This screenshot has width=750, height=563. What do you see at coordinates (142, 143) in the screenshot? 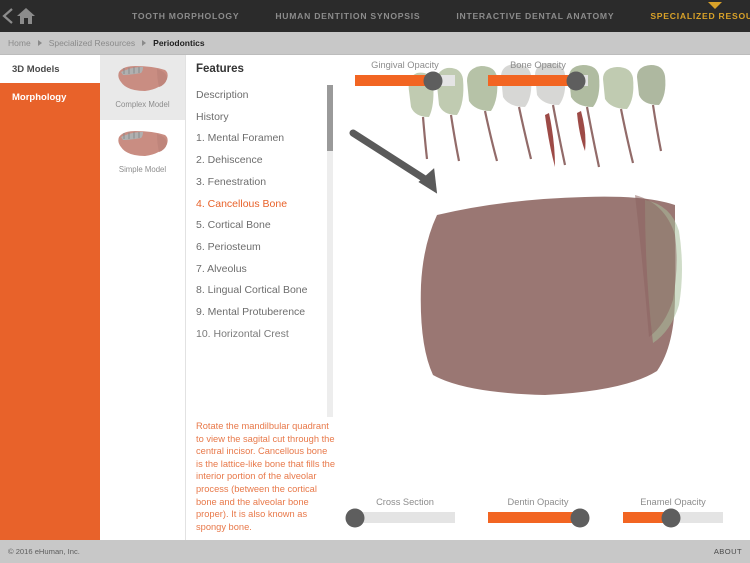
I see `simple-model-icon` at bounding box center [142, 143].